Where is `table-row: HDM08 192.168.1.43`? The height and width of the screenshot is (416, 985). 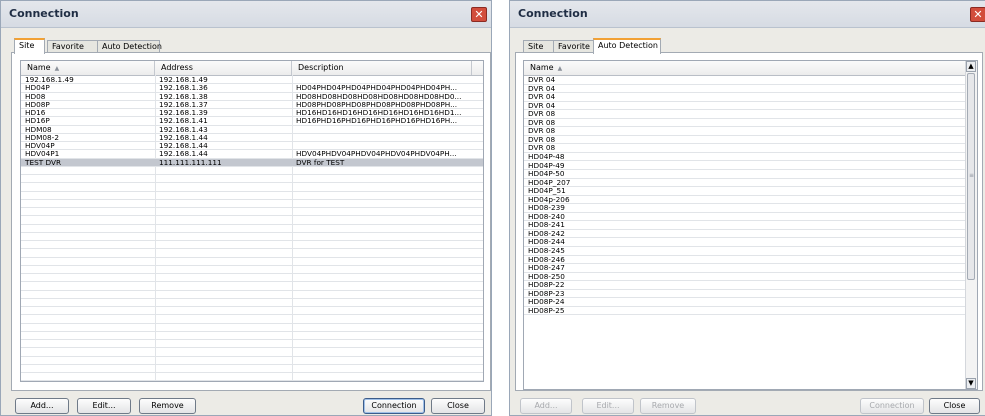 table-row: HDM08 192.168.1.43 is located at coordinates (252, 130).